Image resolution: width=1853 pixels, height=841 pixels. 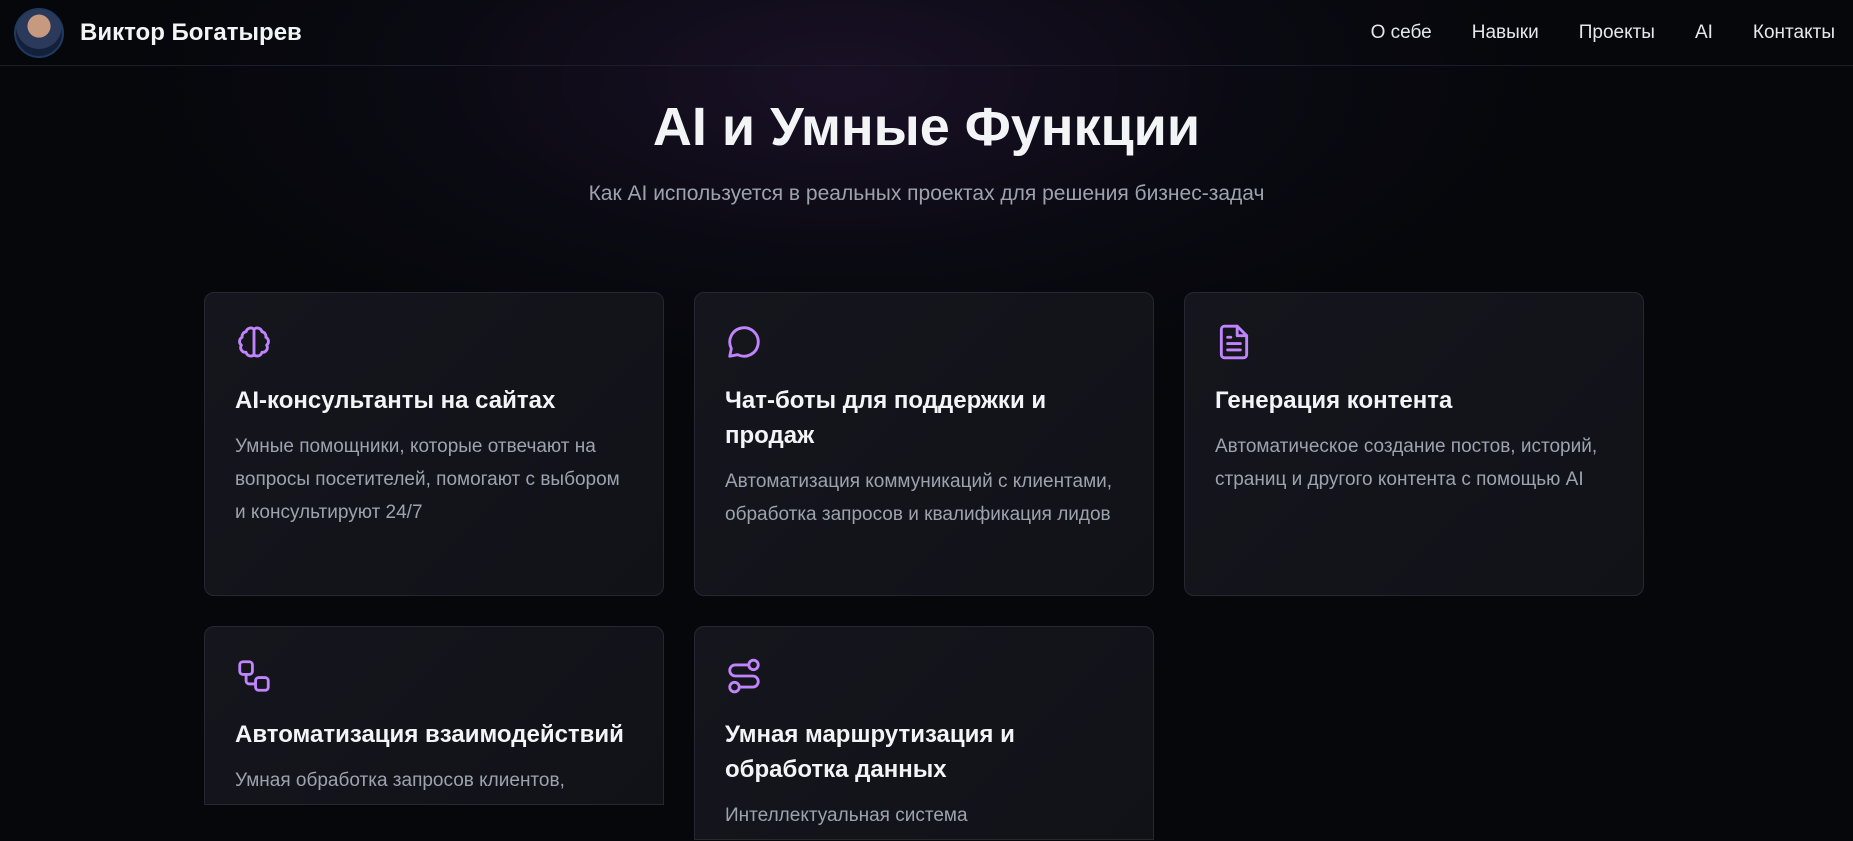 I want to click on nav-projects: Проекты, so click(x=1617, y=33).